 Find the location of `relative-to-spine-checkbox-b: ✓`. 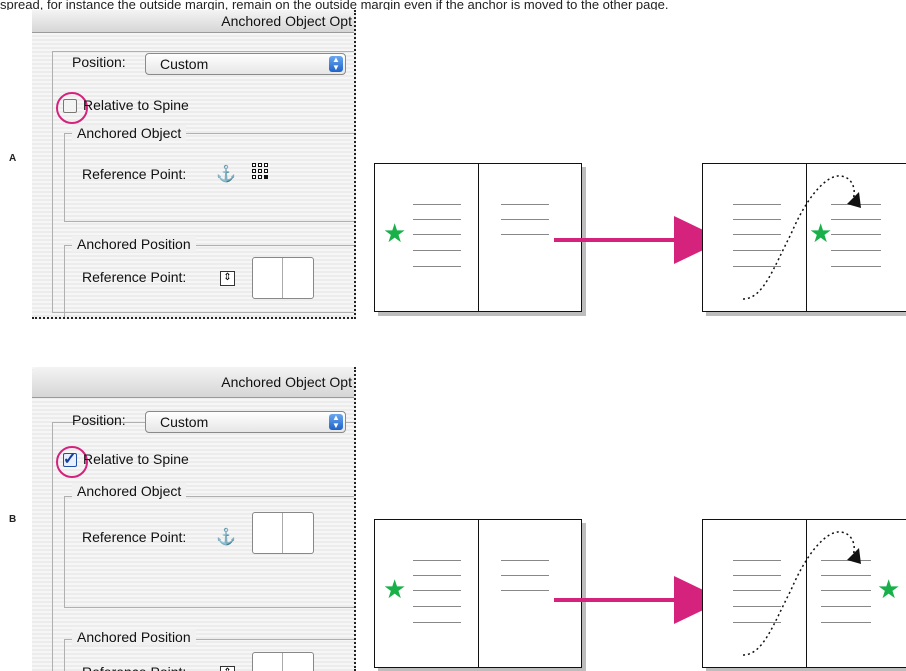

relative-to-spine-checkbox-b: ✓ is located at coordinates (70, 459).